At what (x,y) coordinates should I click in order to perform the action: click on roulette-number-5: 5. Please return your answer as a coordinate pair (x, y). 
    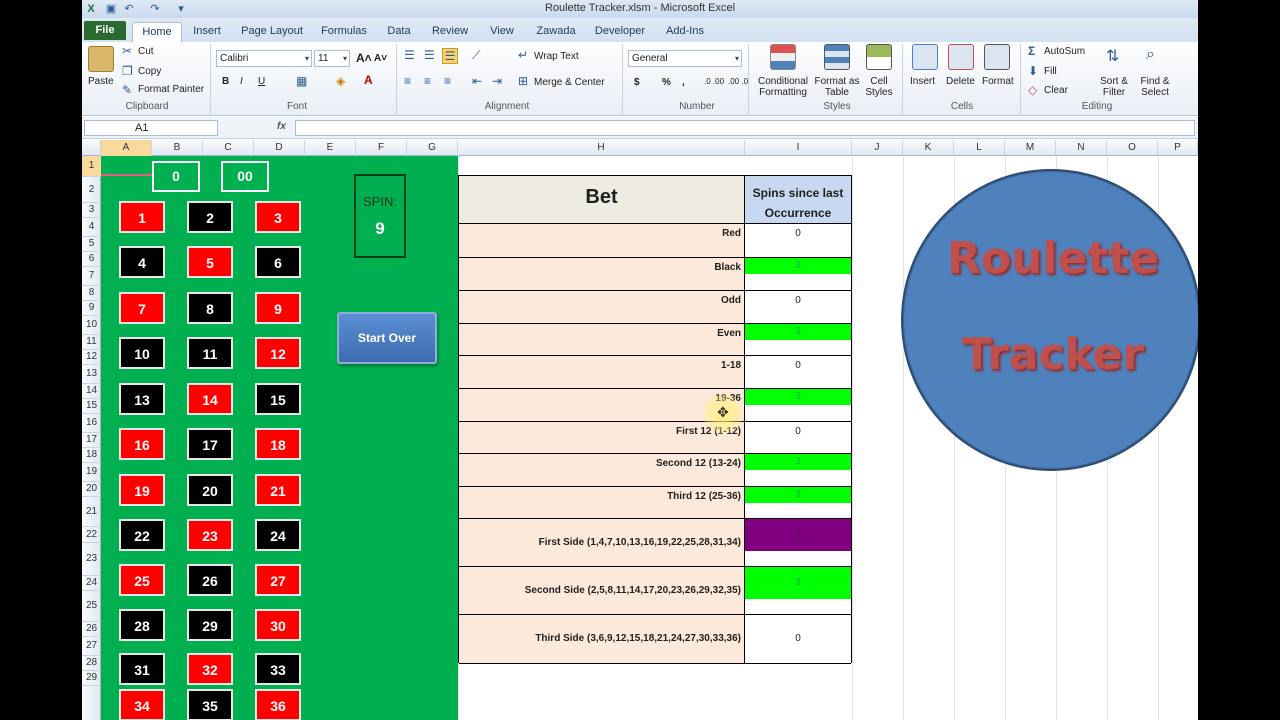
    Looking at the image, I should click on (210, 262).